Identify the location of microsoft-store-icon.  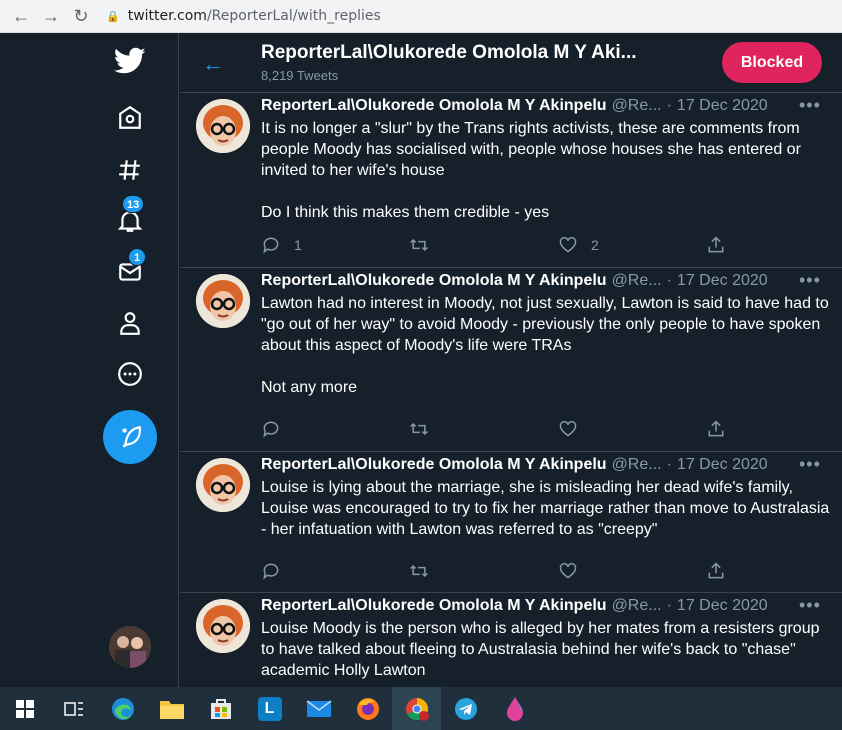
(220, 708).